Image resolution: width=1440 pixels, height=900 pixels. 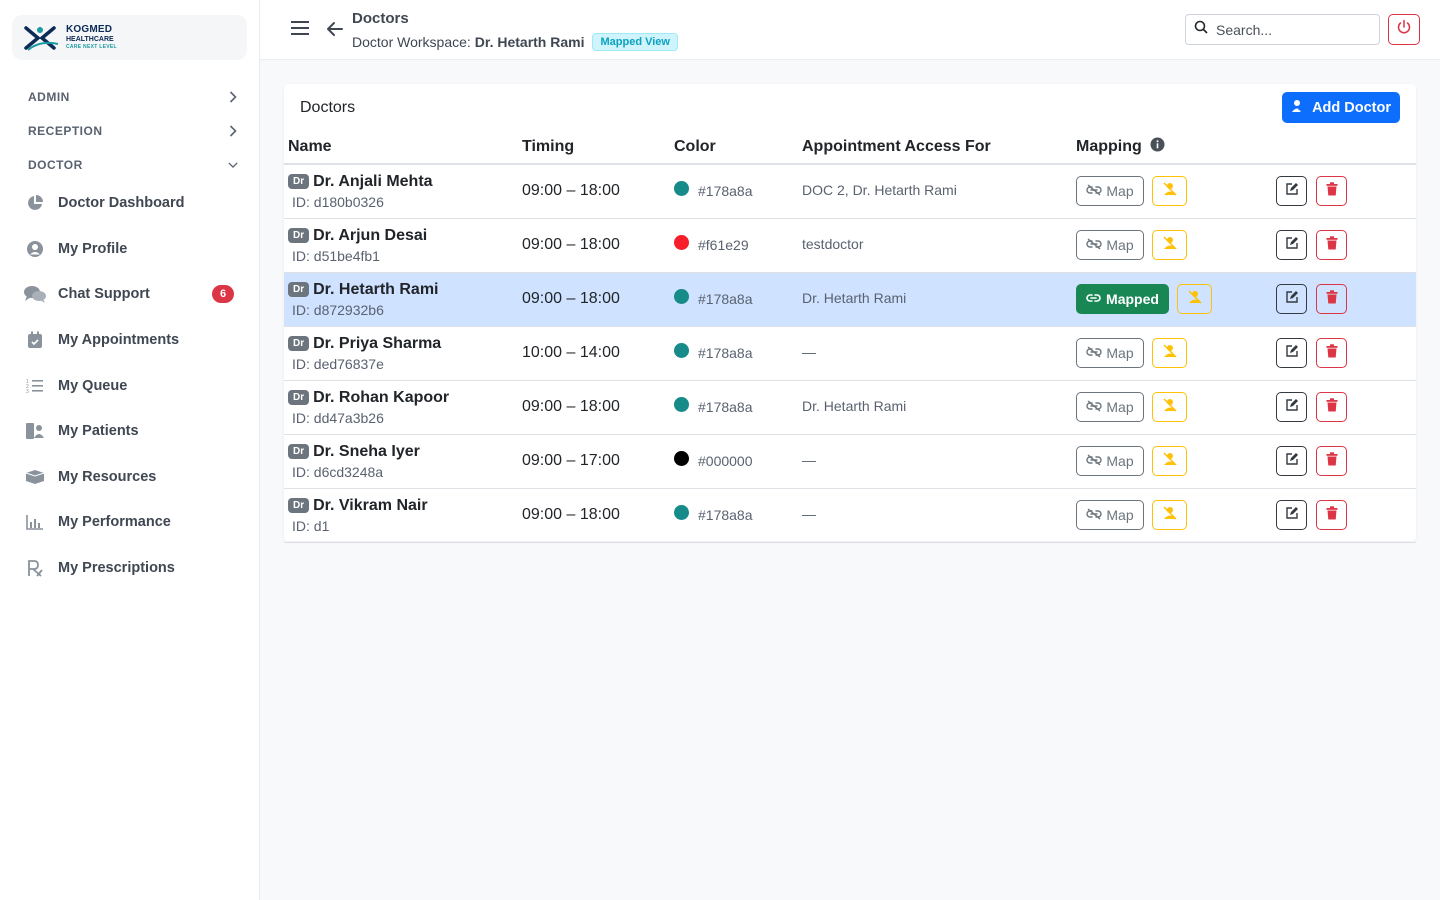 I want to click on map-label: Map, so click(x=1120, y=407).